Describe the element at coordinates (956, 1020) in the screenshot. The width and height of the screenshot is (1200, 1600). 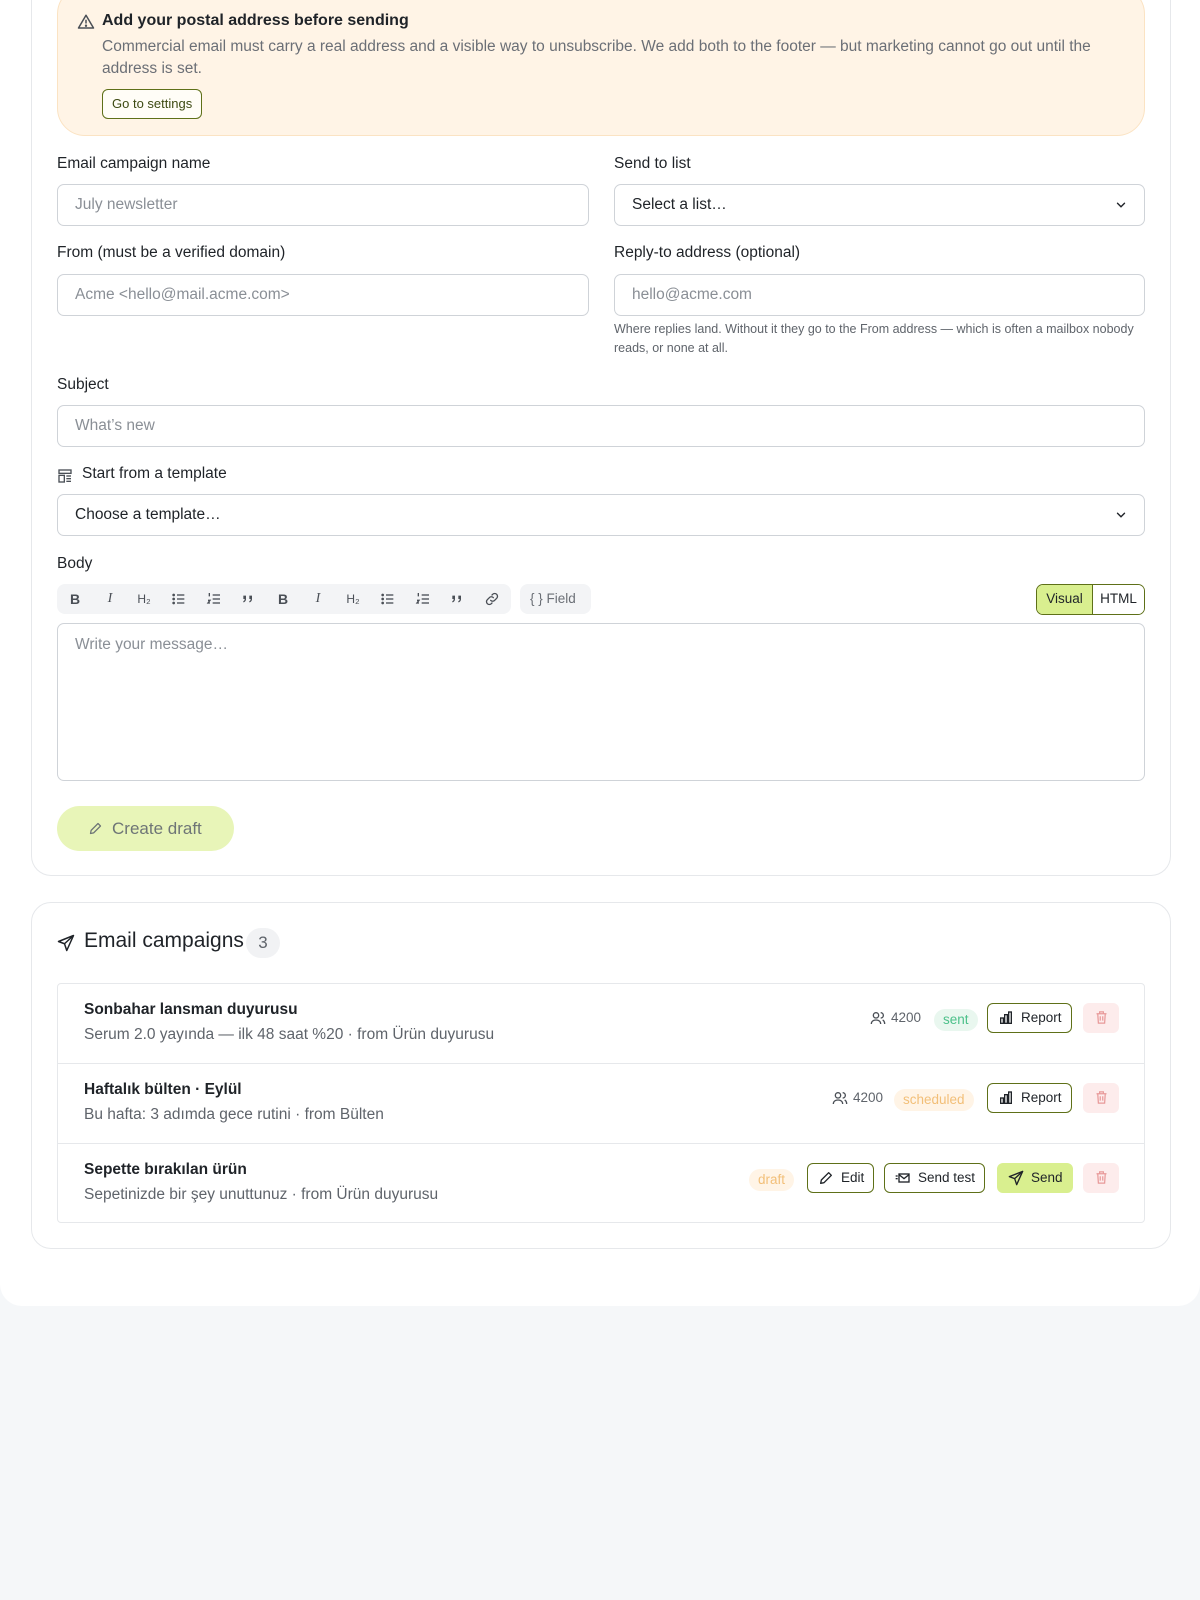
I see `status-badge: sent` at that location.